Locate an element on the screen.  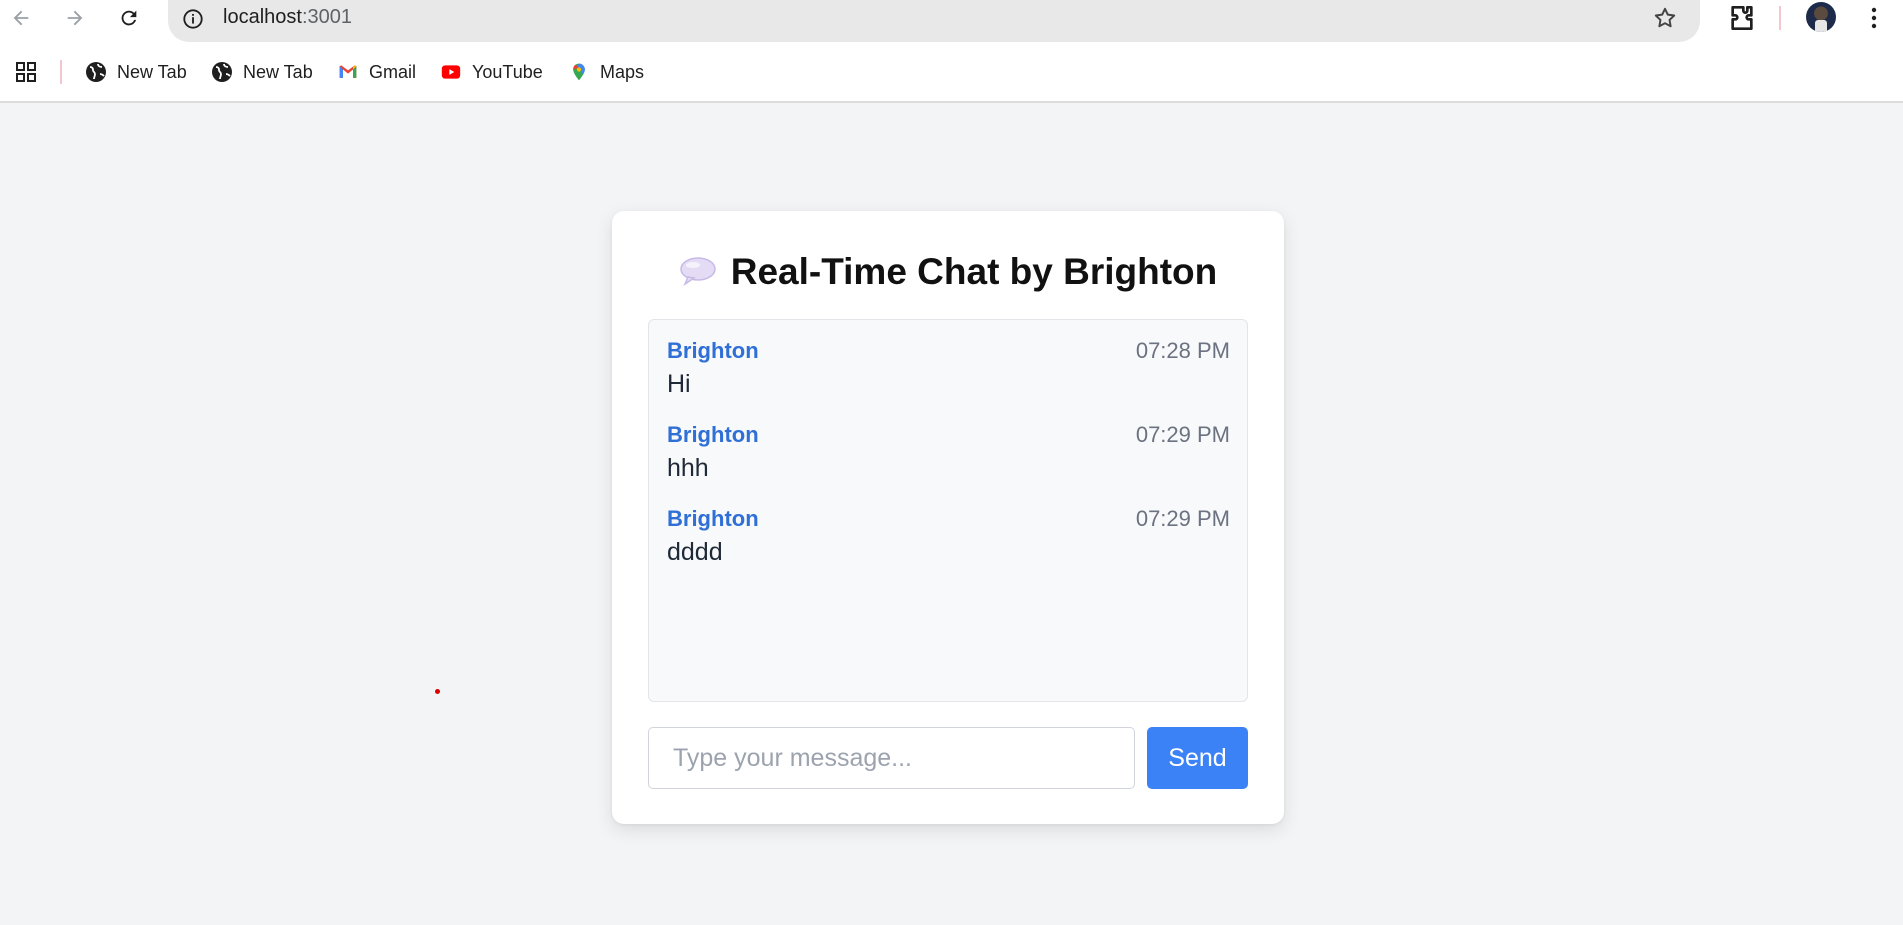
info-icon is located at coordinates (193, 19).